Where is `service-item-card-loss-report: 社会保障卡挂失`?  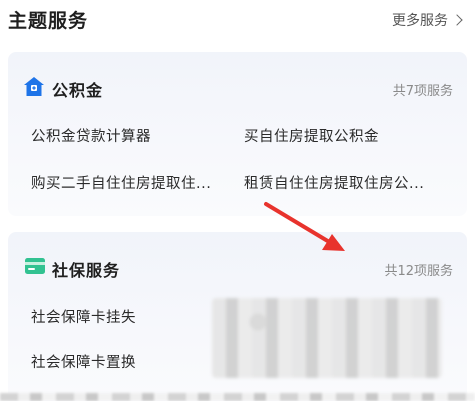 service-item-card-loss-report: 社会保障卡挂失 is located at coordinates (83, 316).